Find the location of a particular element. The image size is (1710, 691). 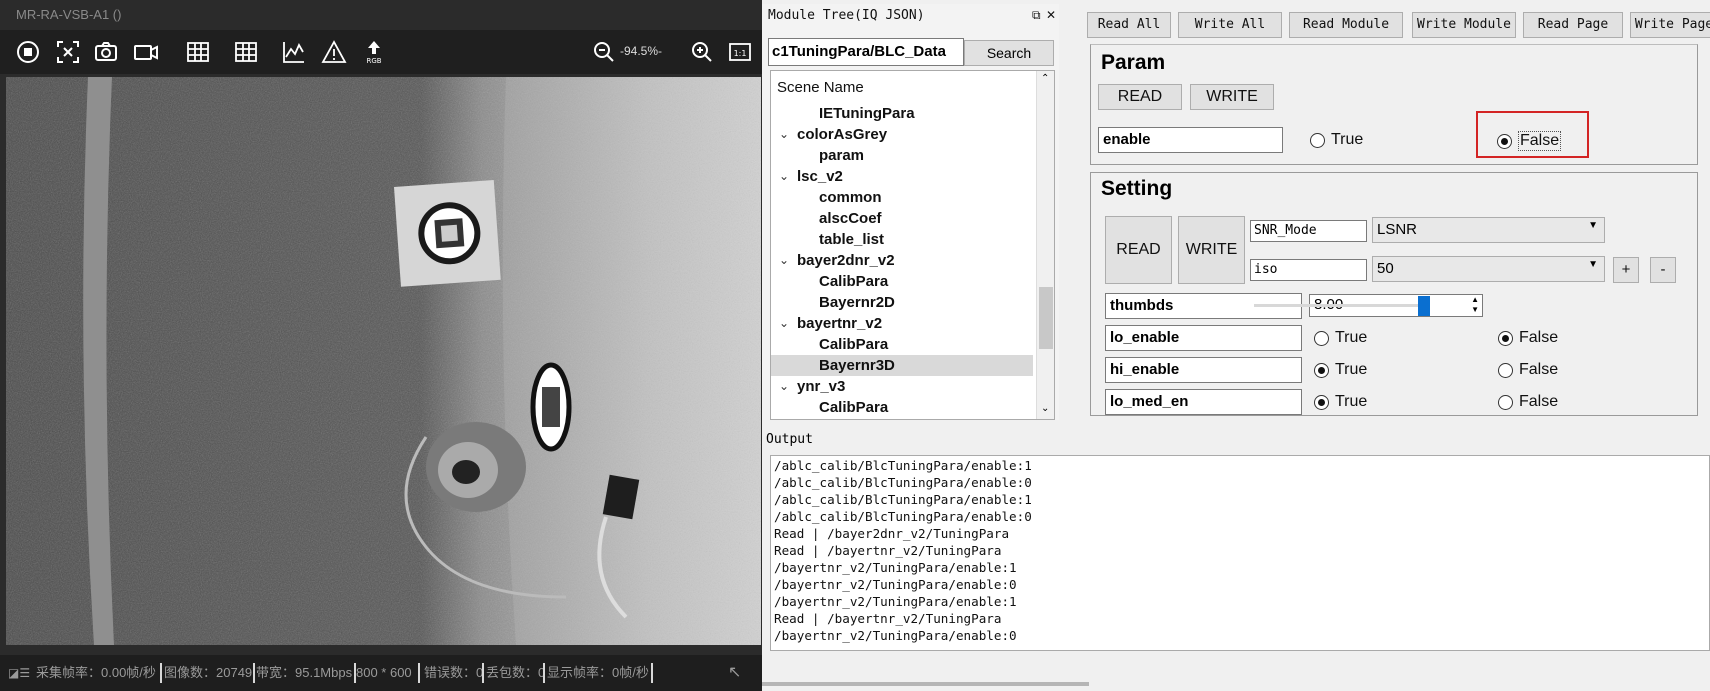

tree-item-label: bayertnr_v2 is located at coordinates (840, 323).